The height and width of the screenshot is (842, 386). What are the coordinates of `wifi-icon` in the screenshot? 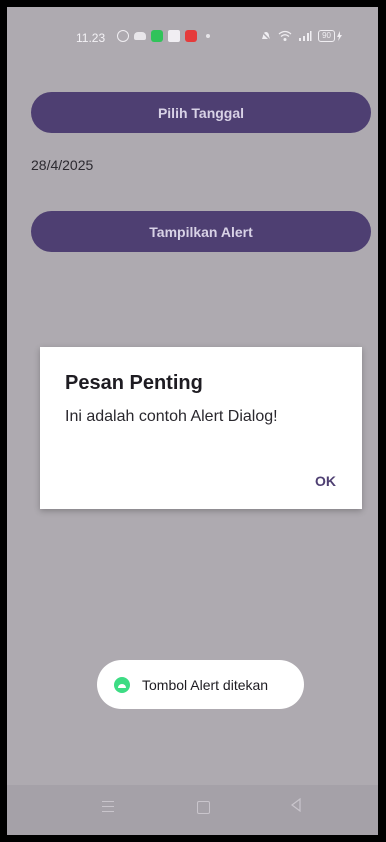 It's located at (285, 35).